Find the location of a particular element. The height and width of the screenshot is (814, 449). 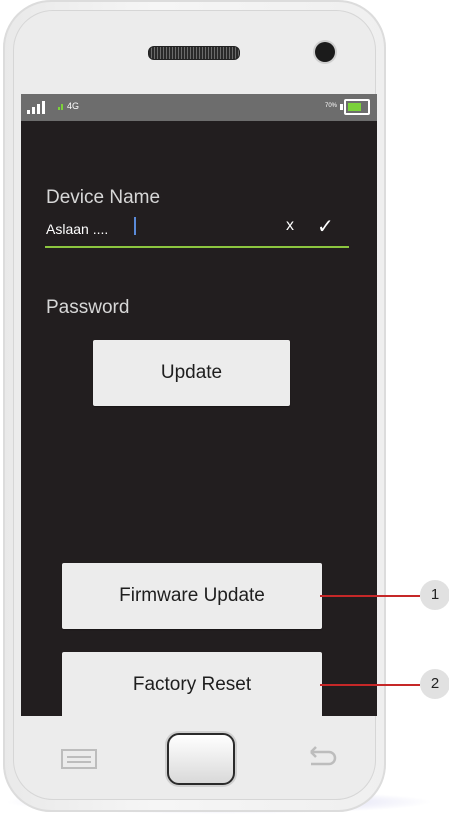

front-camera is located at coordinates (325, 52).